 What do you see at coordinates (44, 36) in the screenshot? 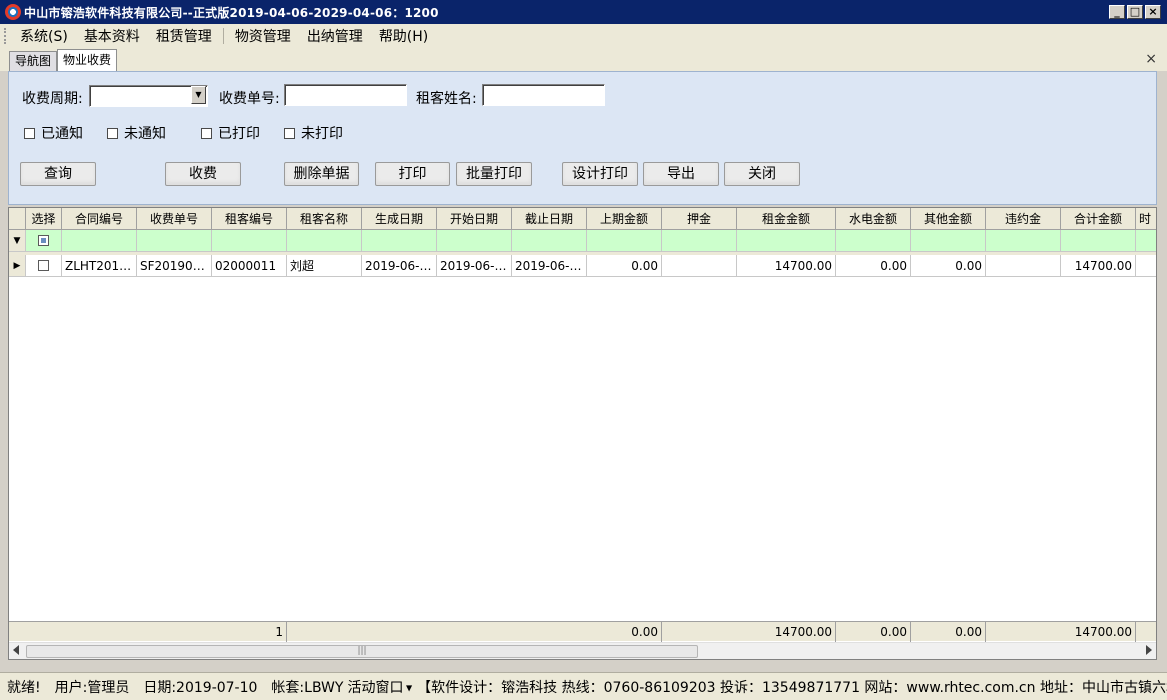
I see `menu-system: 系统(S)` at bounding box center [44, 36].